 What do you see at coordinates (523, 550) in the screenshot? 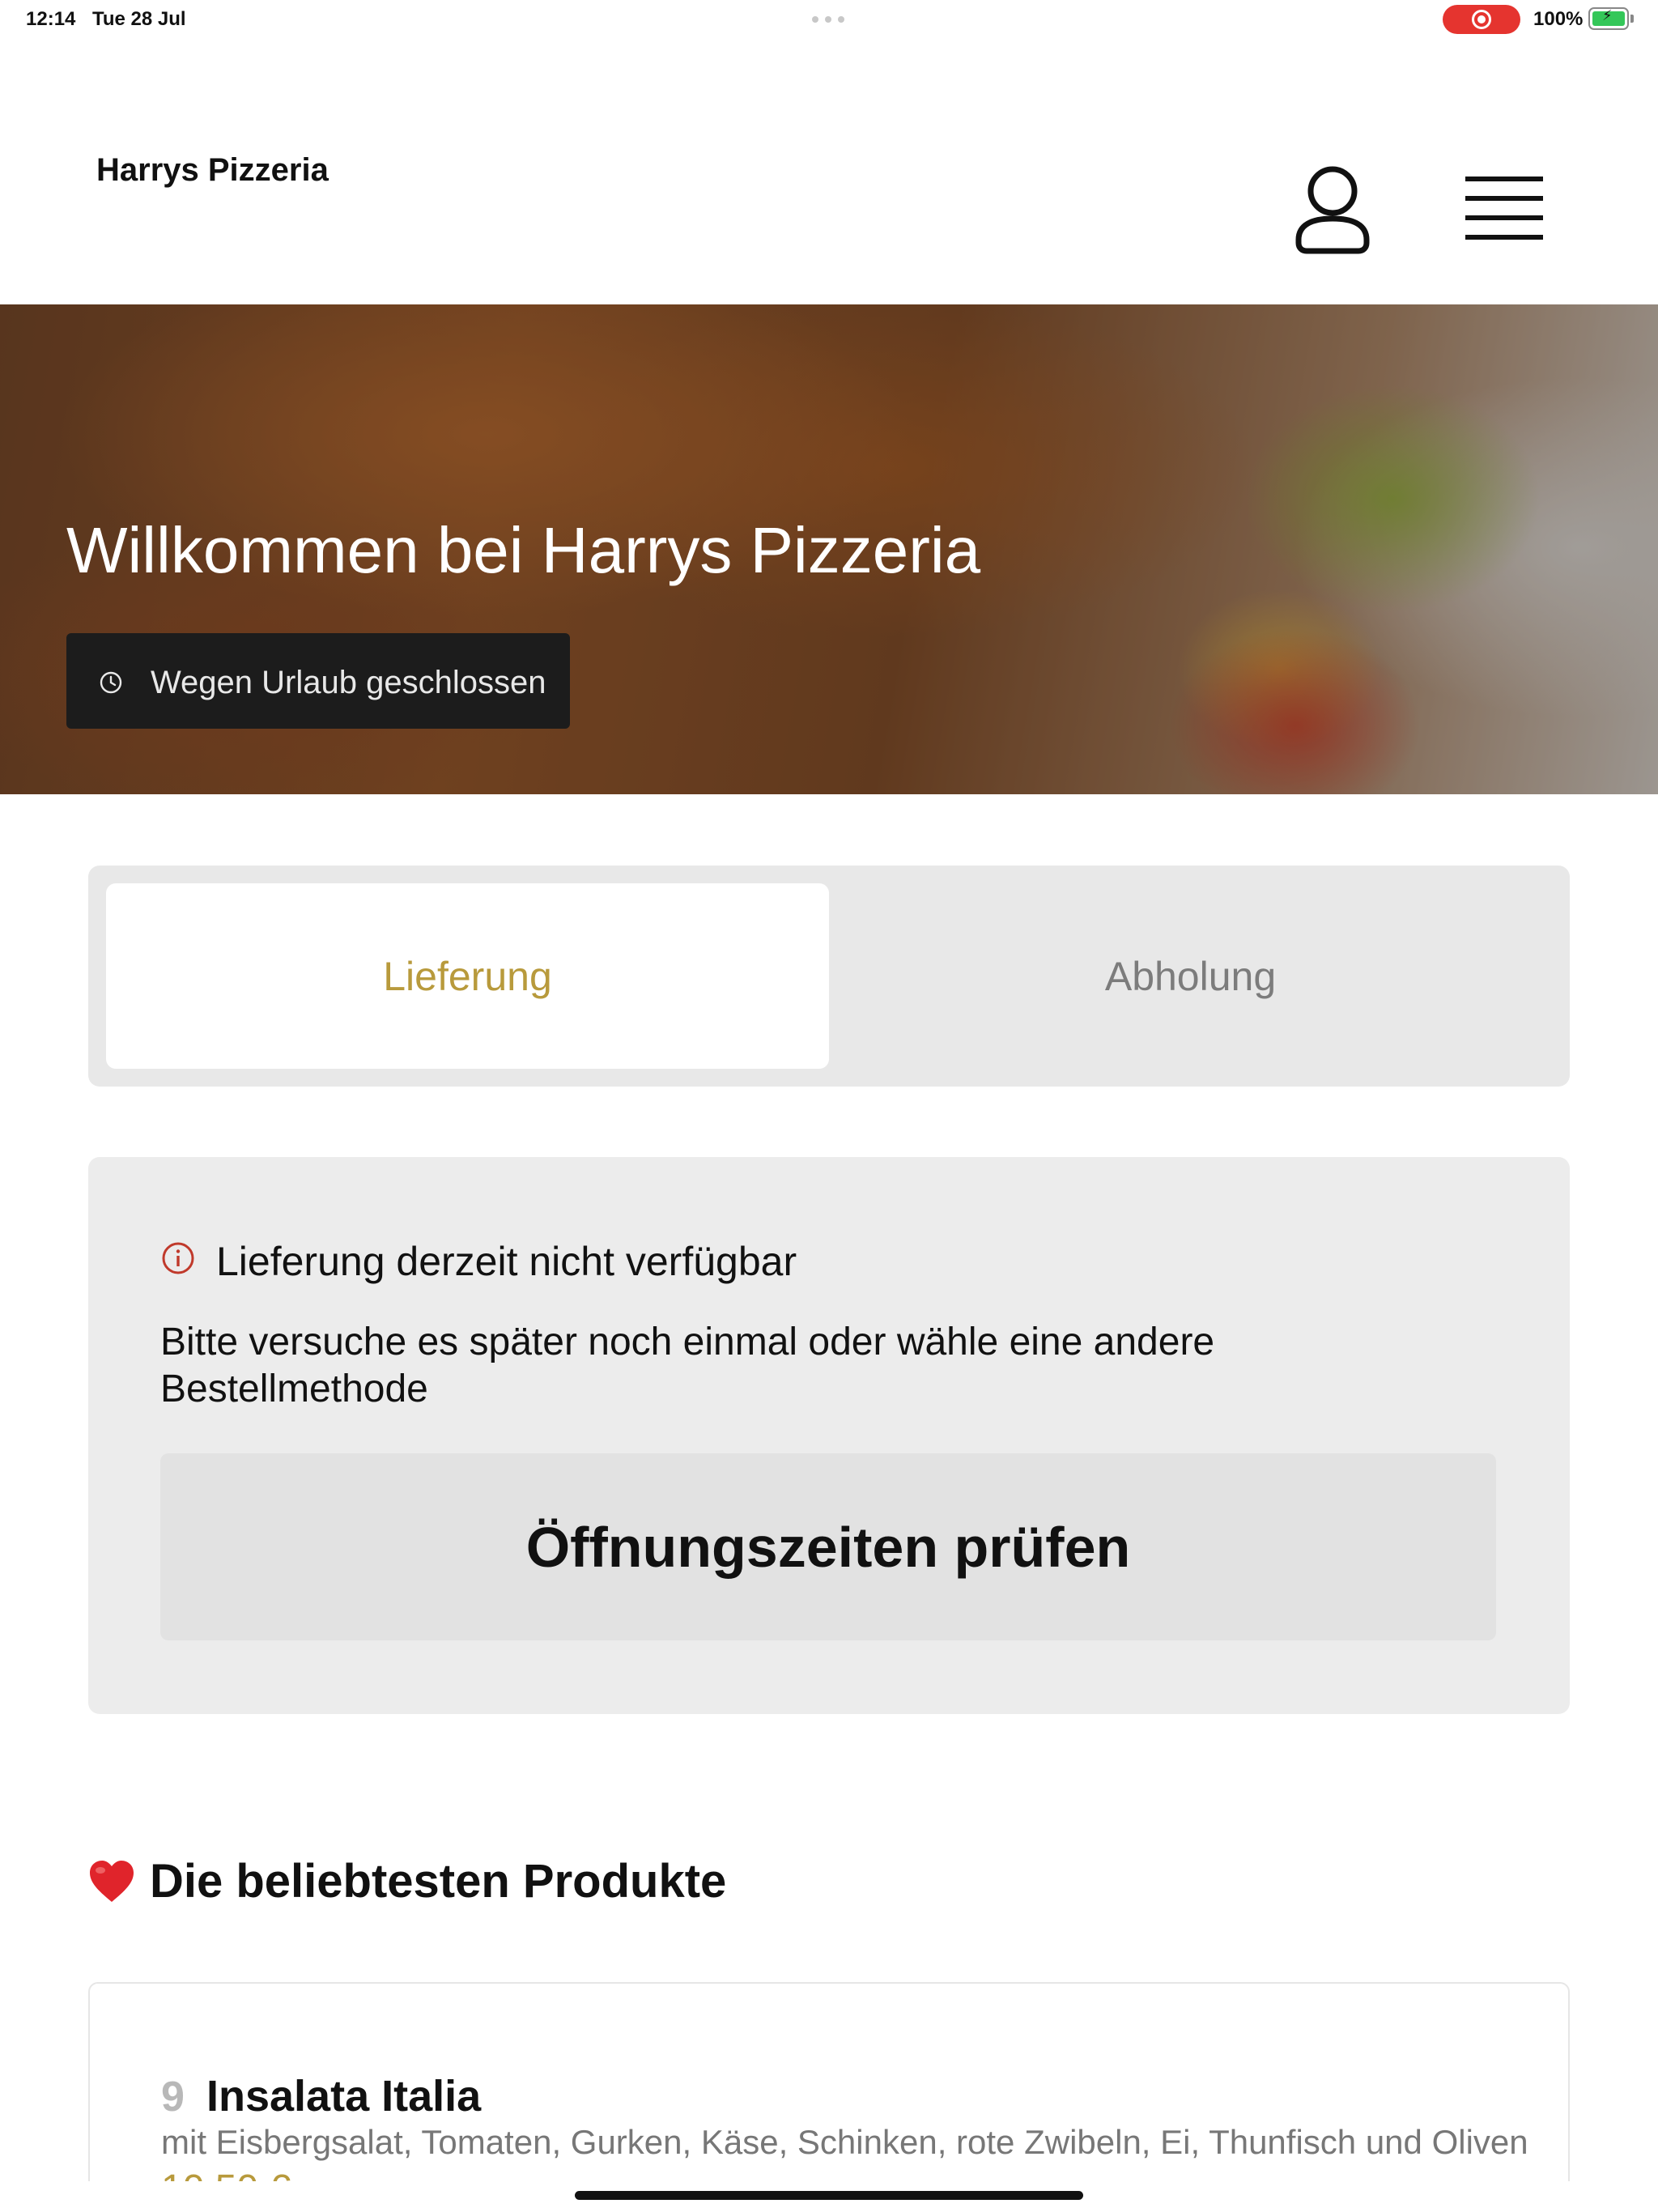
I see `hero-title: Willkommen bei Harrys Pizzeria` at bounding box center [523, 550].